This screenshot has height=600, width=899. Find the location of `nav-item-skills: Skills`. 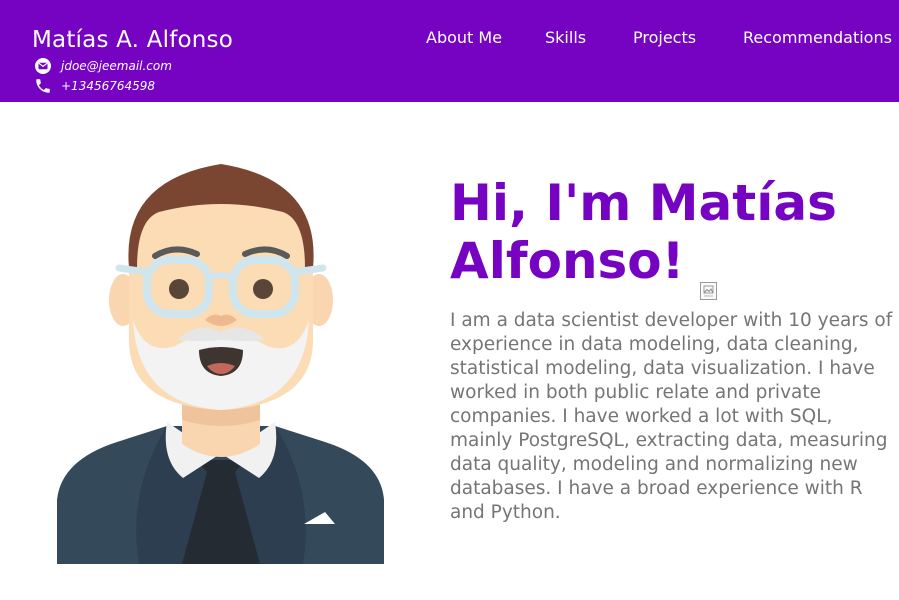

nav-item-skills: Skills is located at coordinates (565, 37).